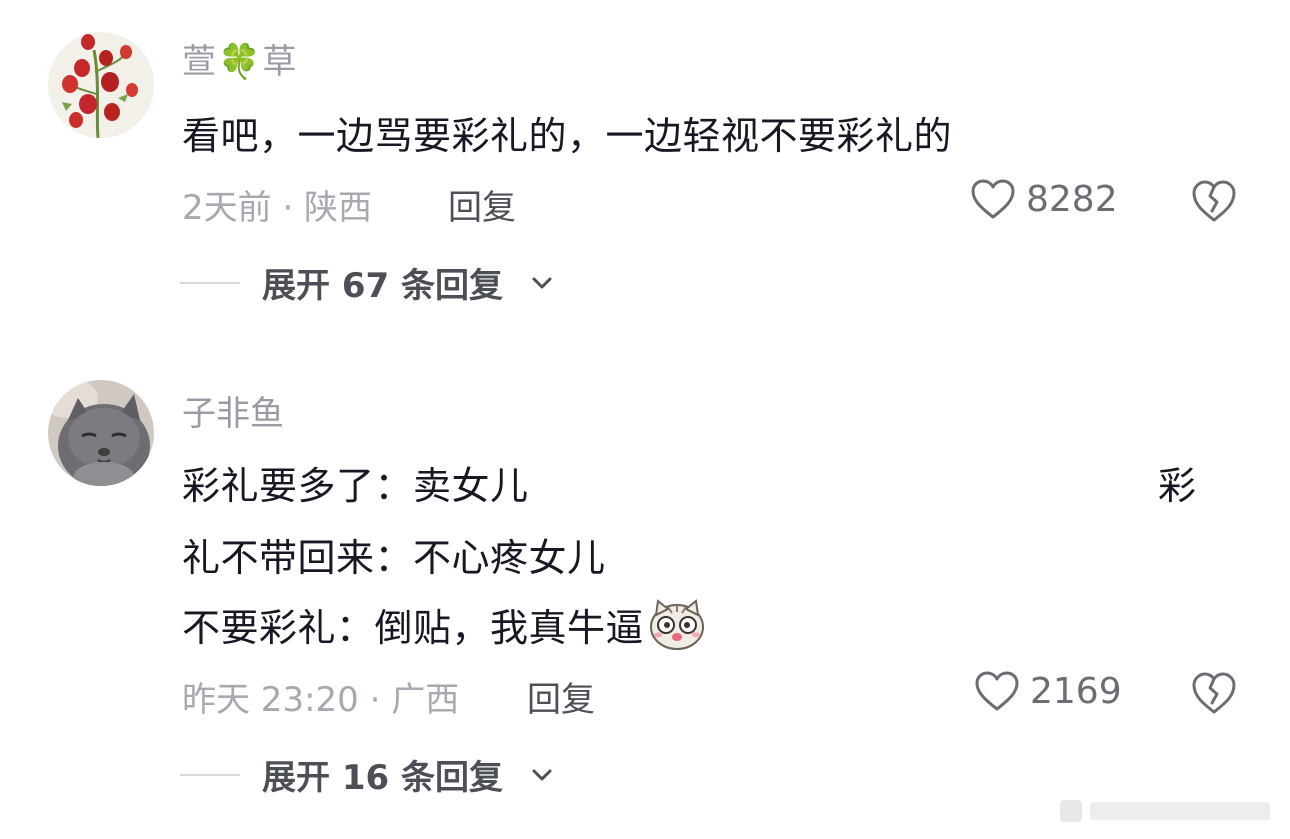 The image size is (1290, 839). Describe the element at coordinates (1177, 486) in the screenshot. I see `truncated-side-text: 彩` at that location.